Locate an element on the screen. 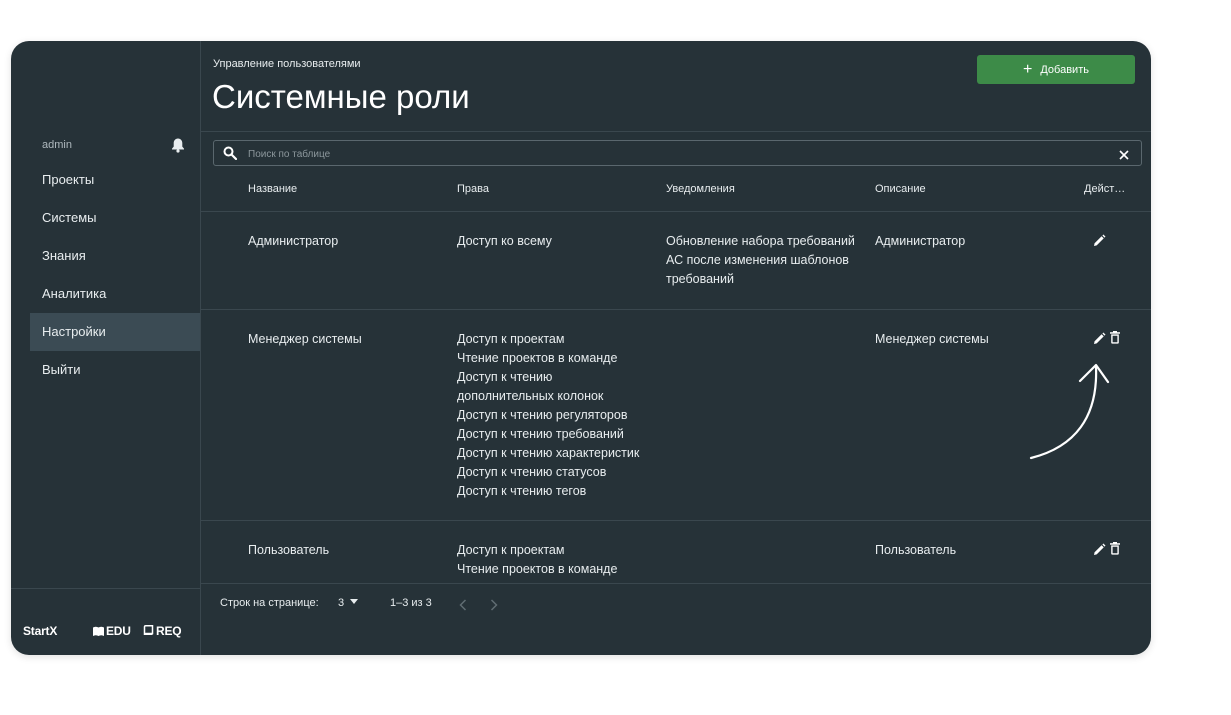 The width and height of the screenshot is (1231, 715). brand-edu: EDU is located at coordinates (112, 631).